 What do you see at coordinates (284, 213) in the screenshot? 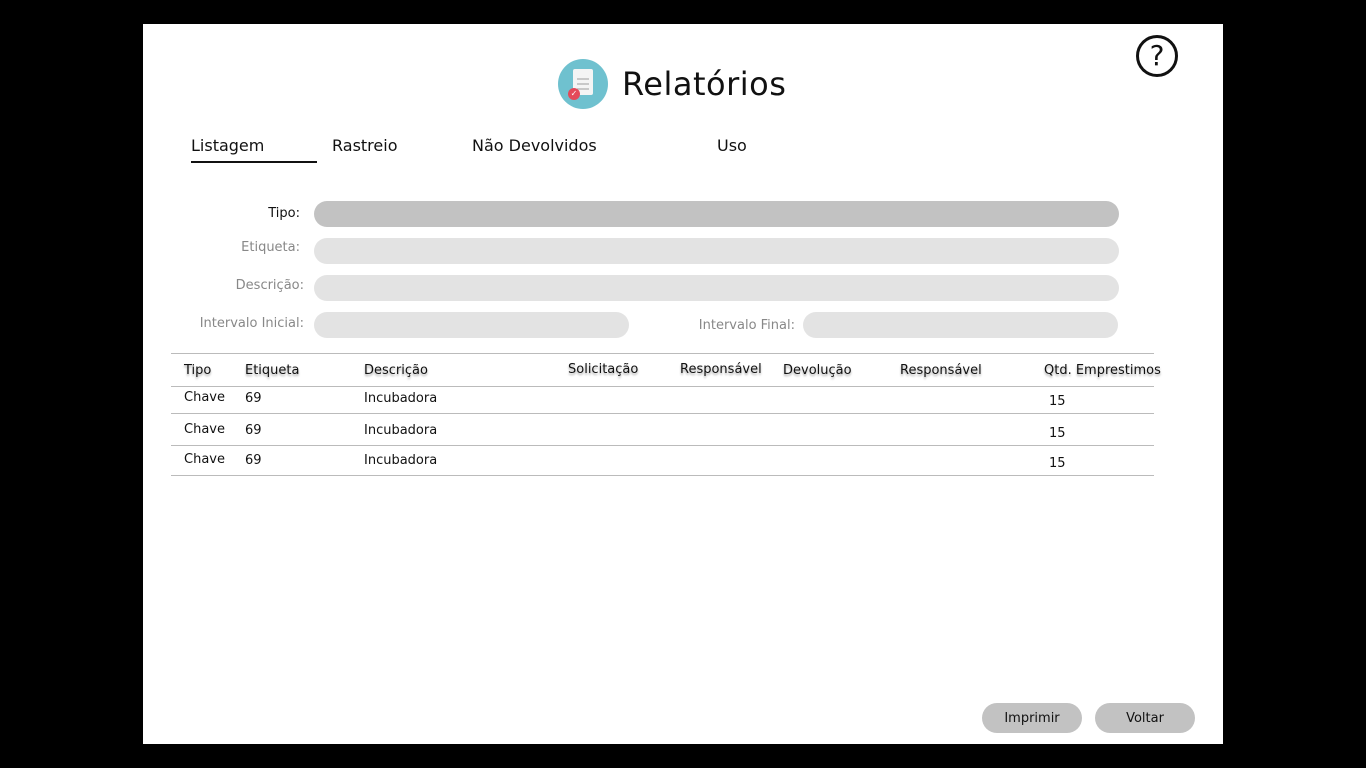
I see `tipo-label: Tipo:` at bounding box center [284, 213].